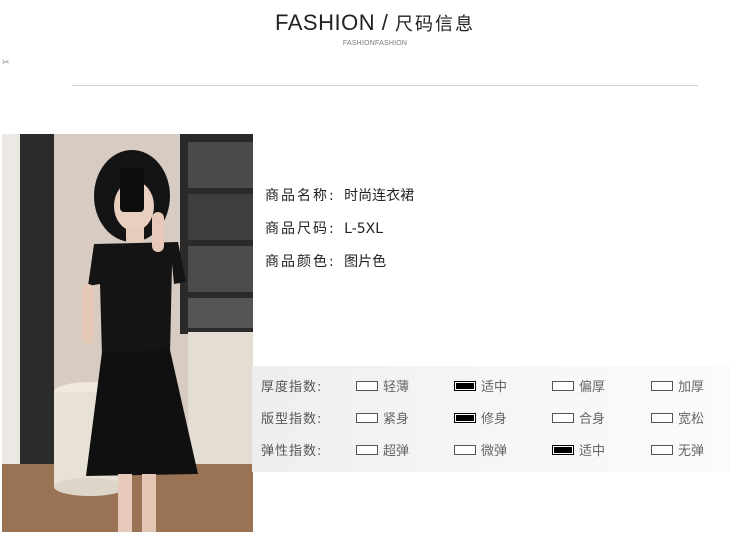  Describe the element at coordinates (396, 387) in the screenshot. I see `option-label: 轻薄` at that location.